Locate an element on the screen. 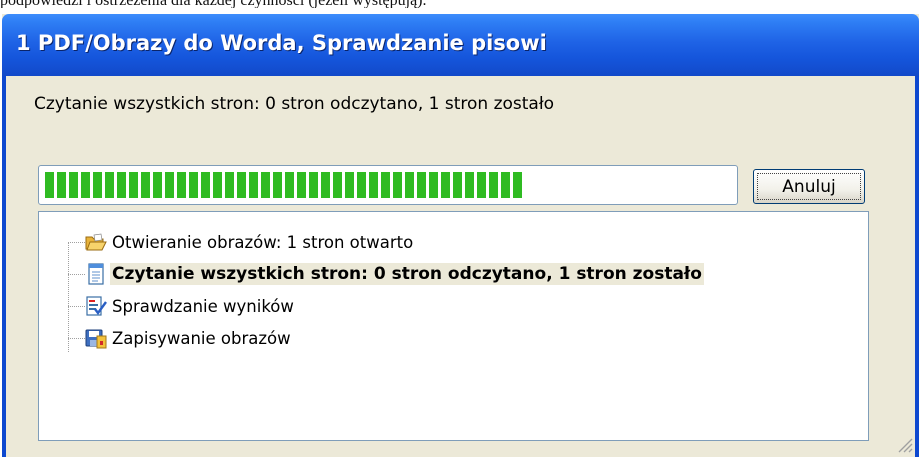 This screenshot has width=921, height=457. step-item-saving: Zapisywanie obrazów is located at coordinates (180, 338).